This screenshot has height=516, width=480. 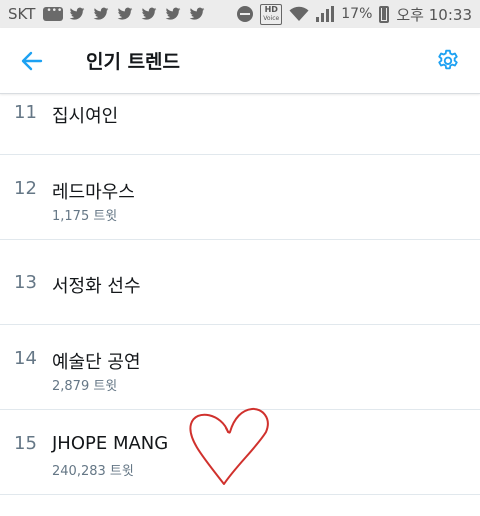 I want to click on hd-voice-icon: HD Voice, so click(x=271, y=14).